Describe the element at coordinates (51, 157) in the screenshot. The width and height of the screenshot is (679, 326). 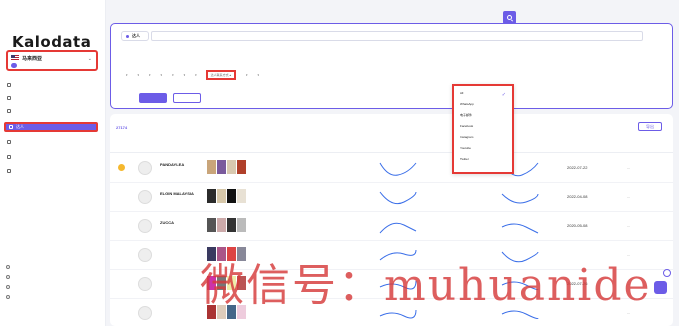
I see `sidebar-item-live` at that location.